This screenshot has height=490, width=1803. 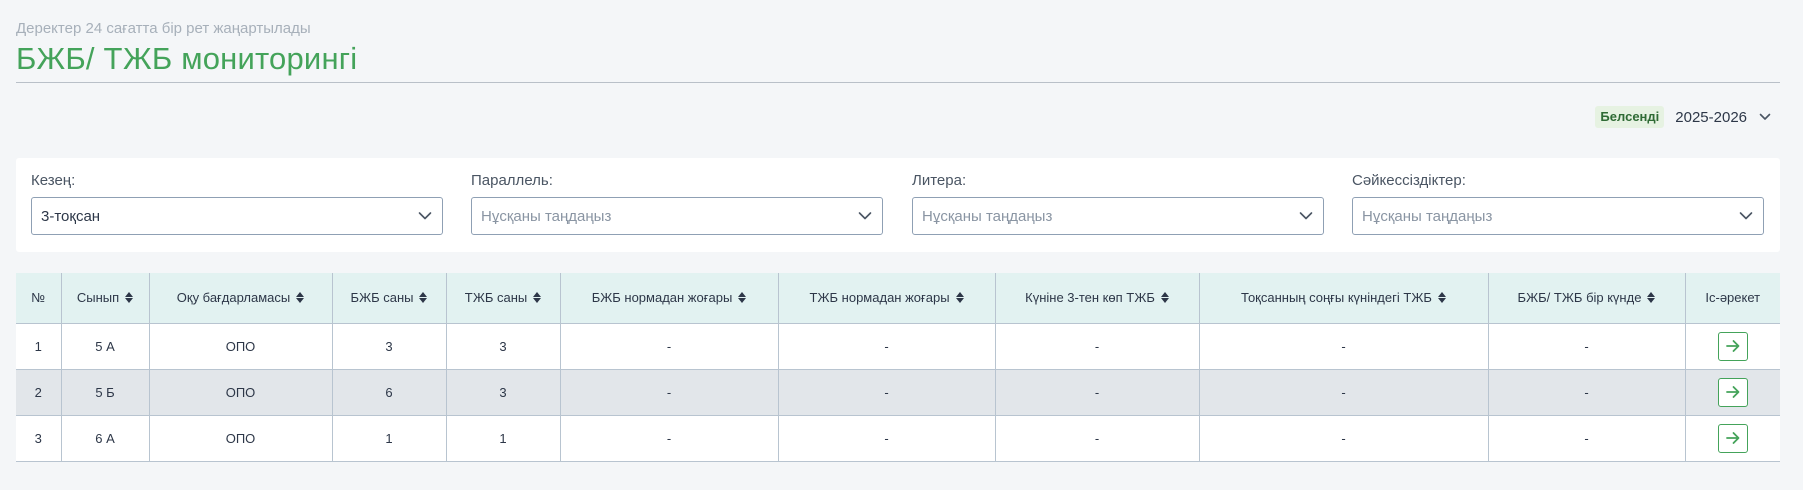 What do you see at coordinates (237, 216) in the screenshot?
I see `period-select: 3-тоқсан` at bounding box center [237, 216].